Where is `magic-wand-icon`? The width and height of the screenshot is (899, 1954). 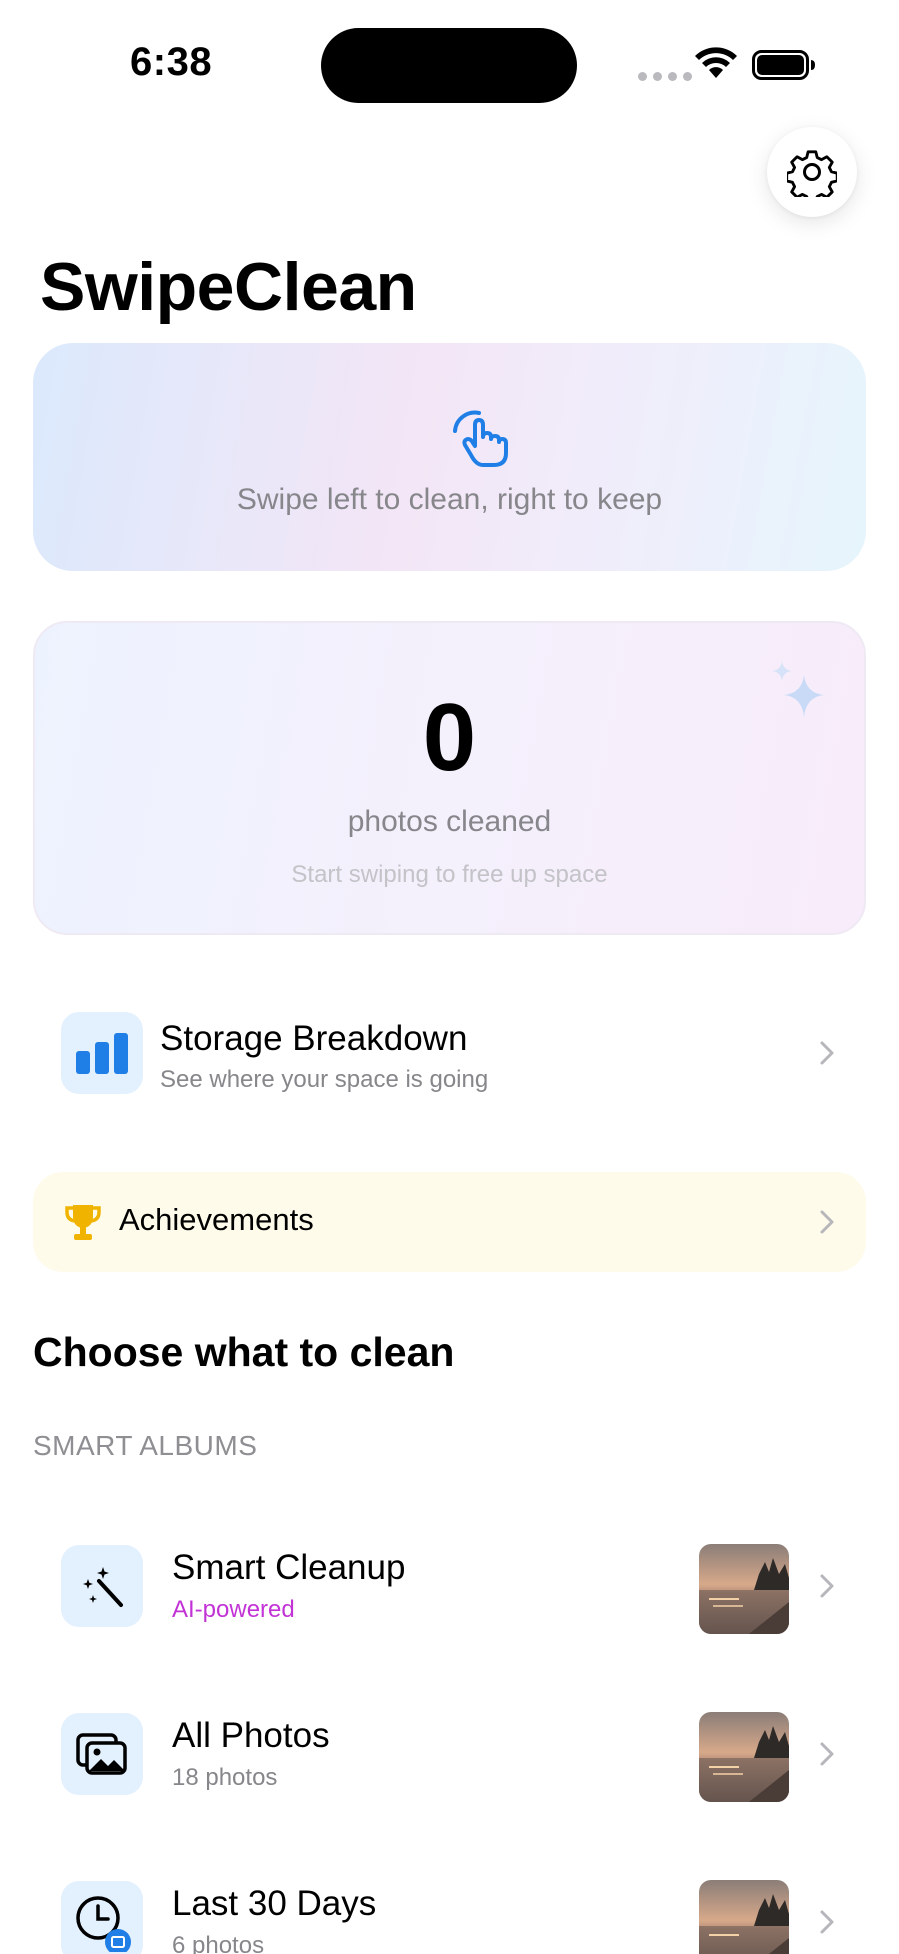
magic-wand-icon is located at coordinates (103, 1587).